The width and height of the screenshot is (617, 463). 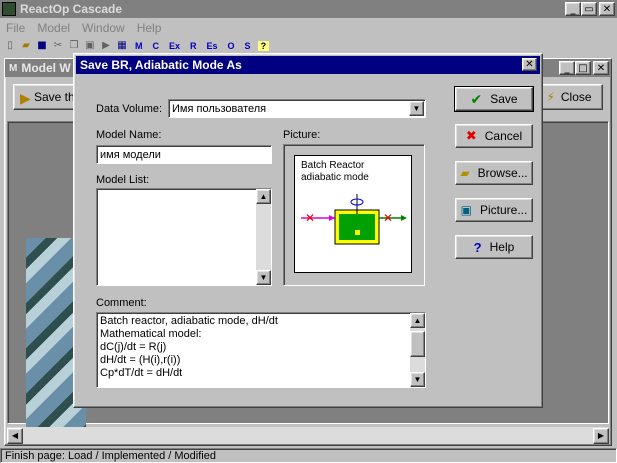 What do you see at coordinates (161, 65) in the screenshot?
I see `dialog-title: Save BR, Adiabatic Mode As` at bounding box center [161, 65].